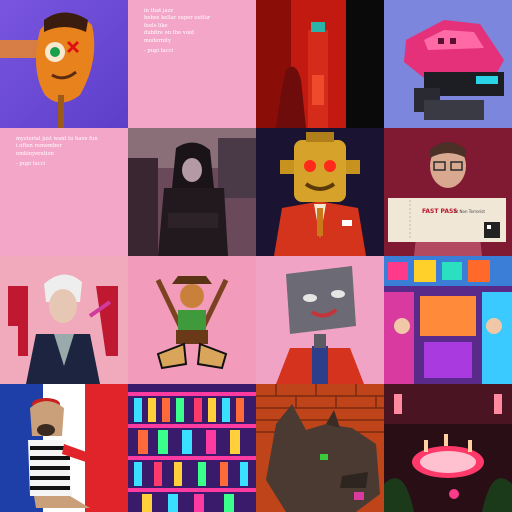 The height and width of the screenshot is (512, 512). I want to click on pixel-pink-shark-goggles-icon, so click(448, 64).